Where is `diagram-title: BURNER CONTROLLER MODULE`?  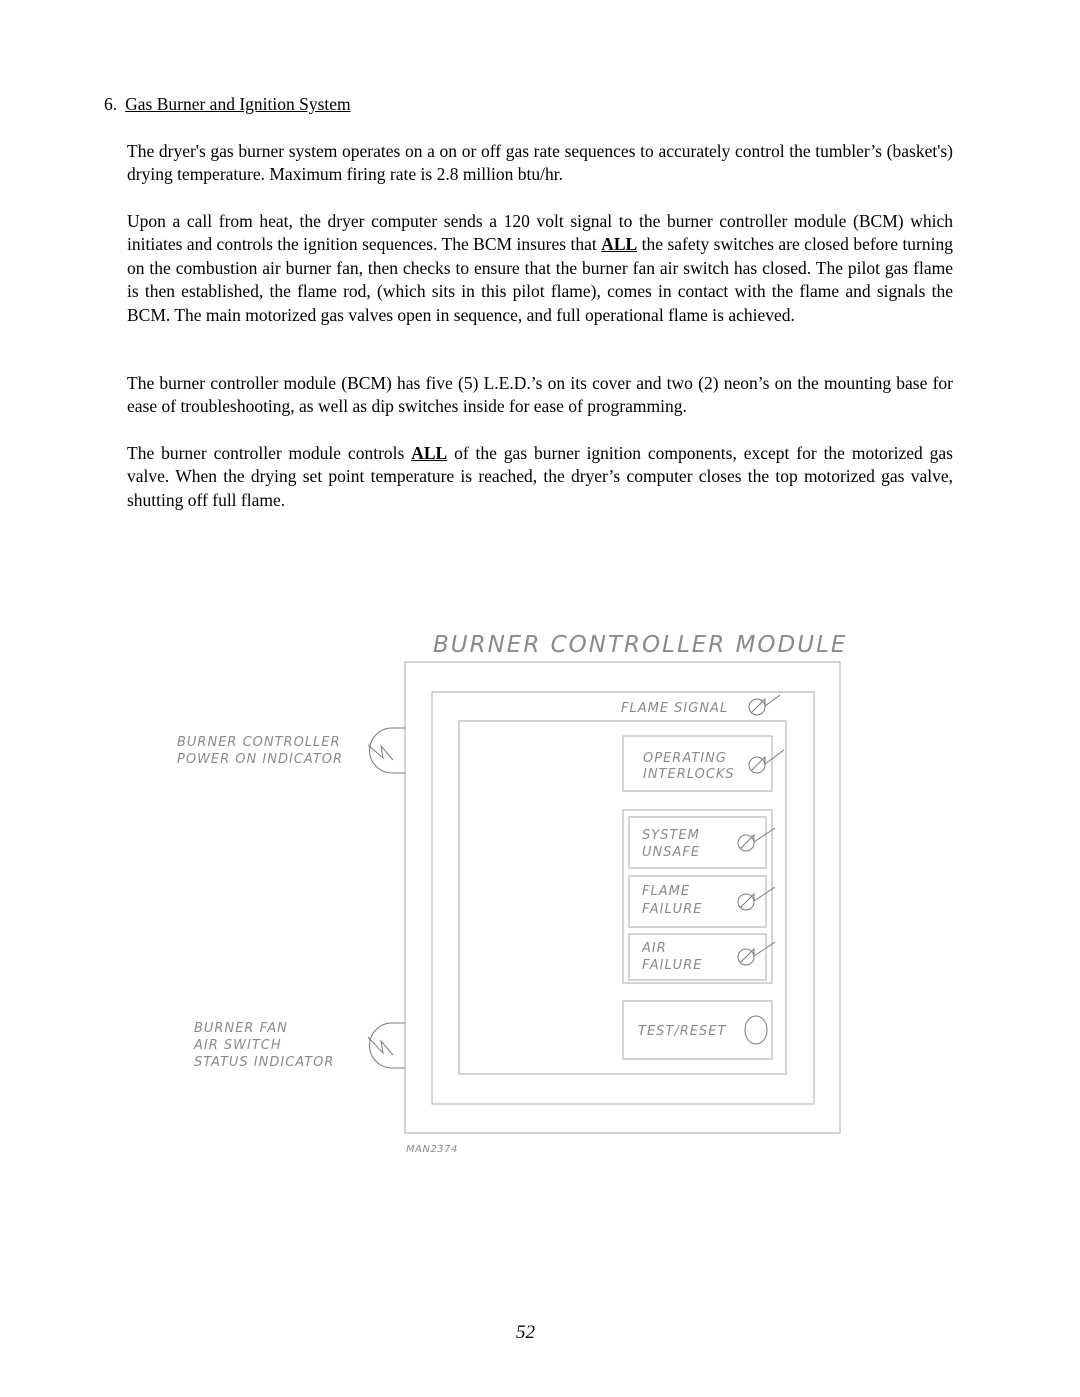
diagram-title: BURNER CONTROLLER MODULE is located at coordinates (640, 645).